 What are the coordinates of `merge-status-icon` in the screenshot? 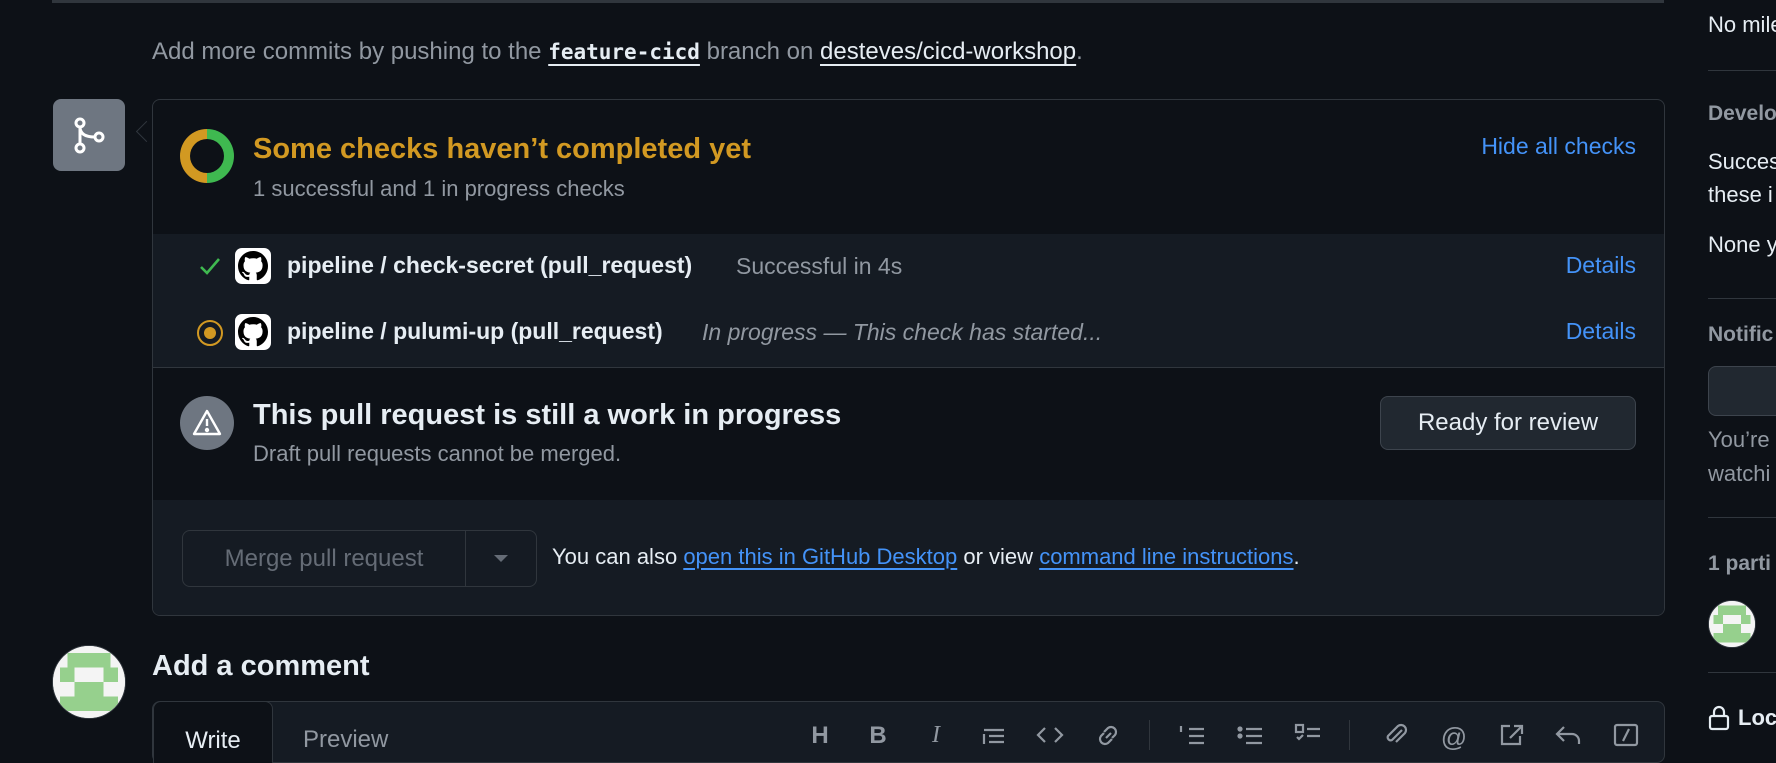 It's located at (89, 135).